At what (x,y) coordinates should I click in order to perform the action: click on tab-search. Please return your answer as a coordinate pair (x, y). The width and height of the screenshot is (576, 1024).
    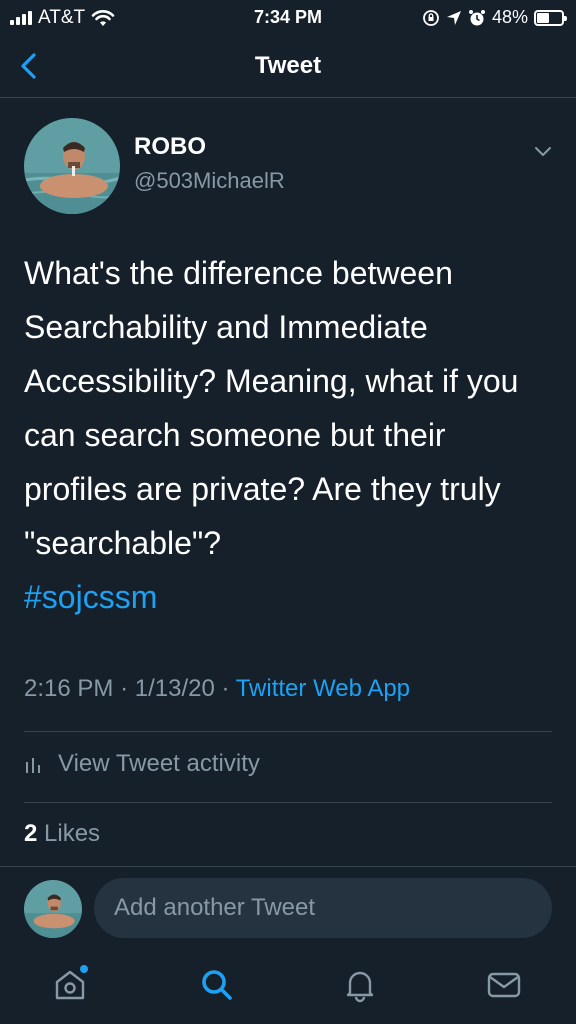
    Looking at the image, I should click on (217, 985).